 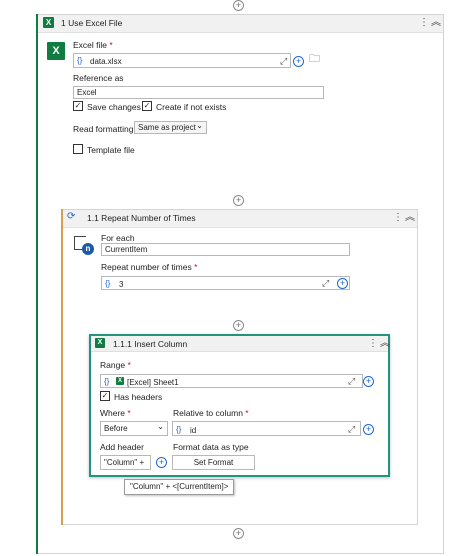 I want to click on insert-column-collapse-icon: ︽, so click(x=385, y=344).